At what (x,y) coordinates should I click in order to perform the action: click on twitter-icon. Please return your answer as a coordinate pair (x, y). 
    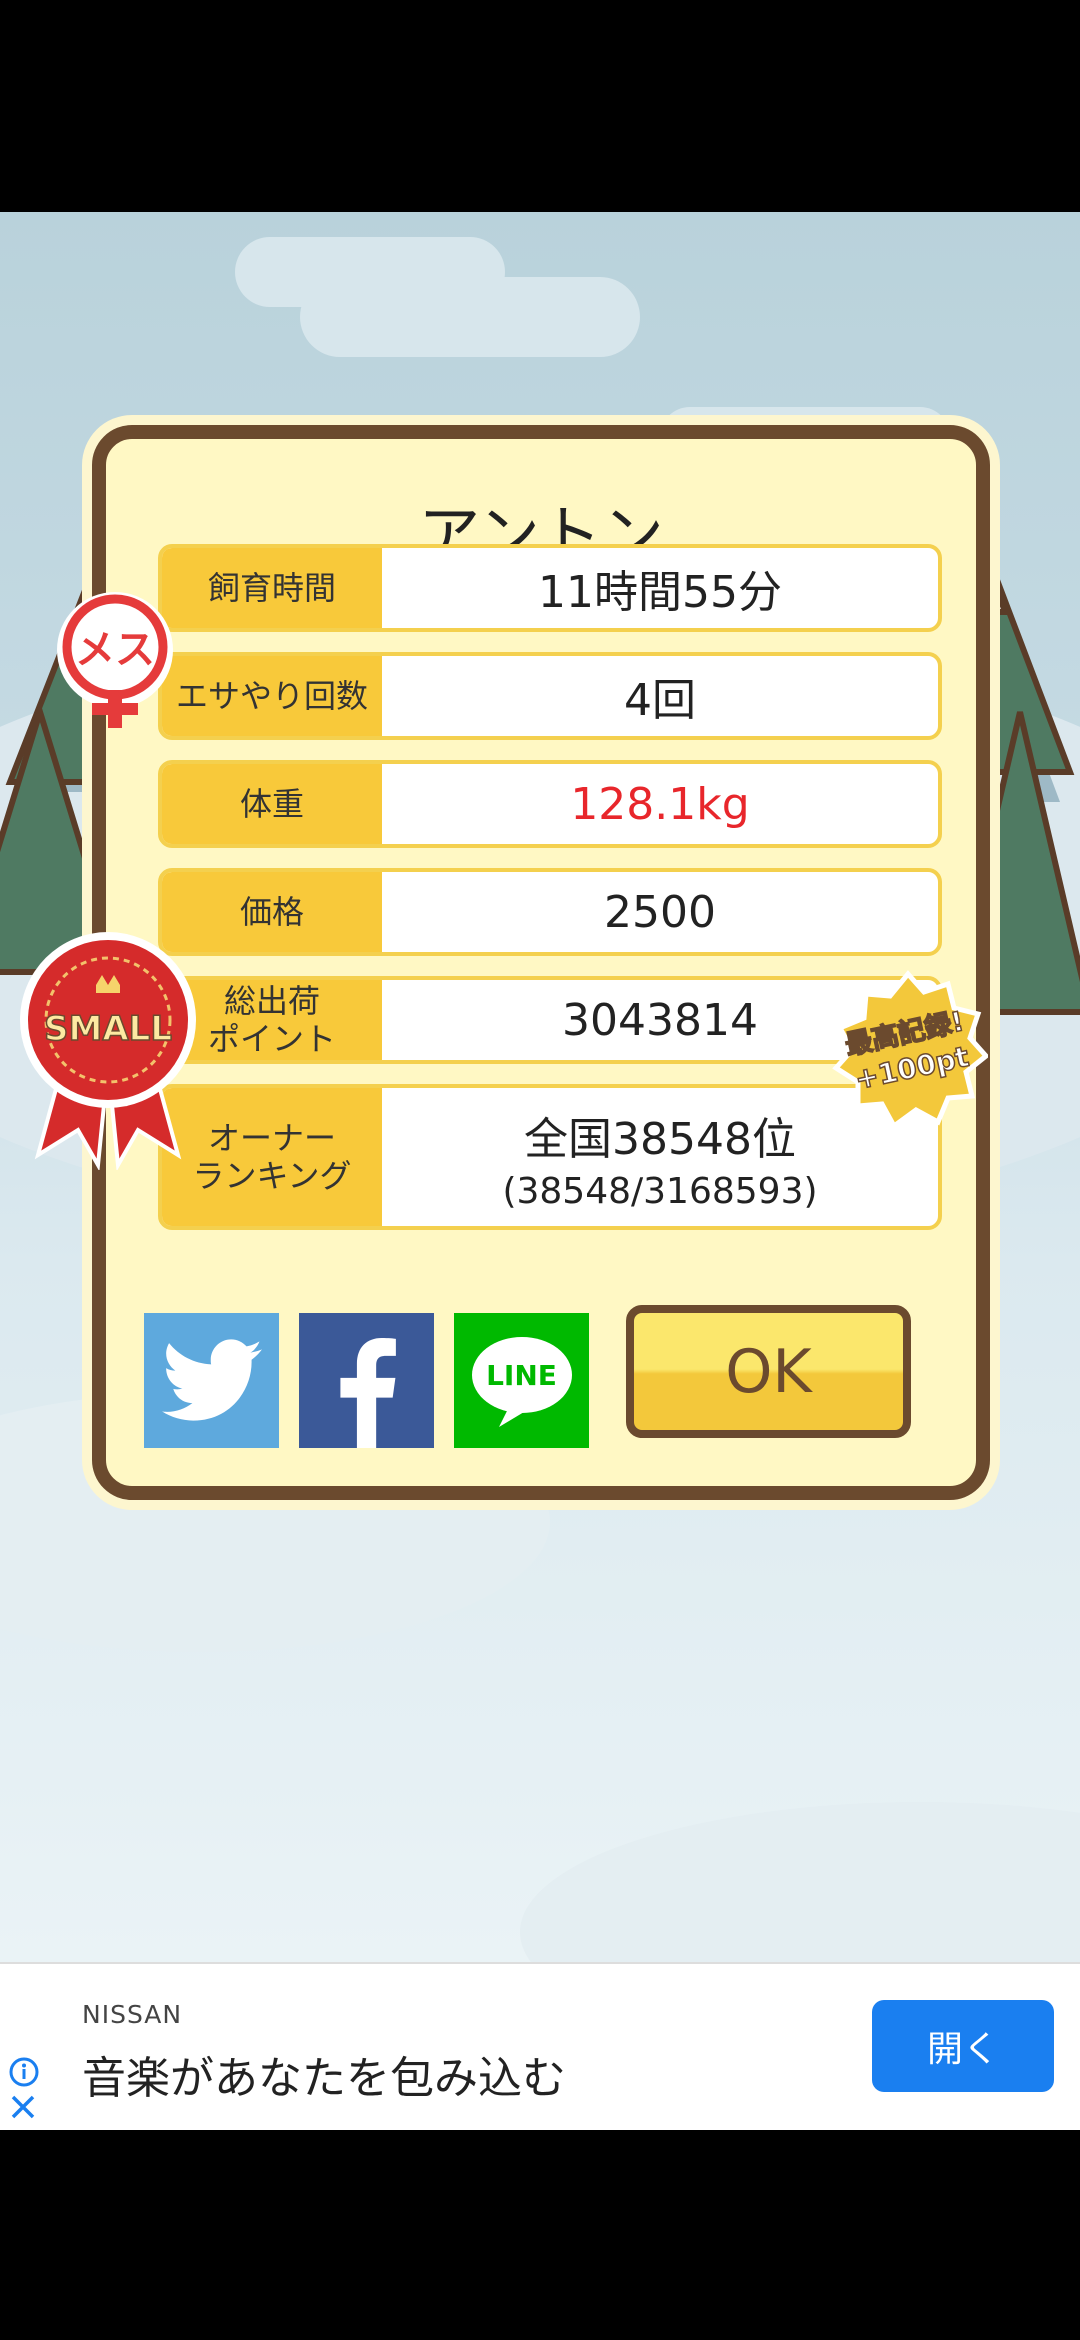
    Looking at the image, I should click on (211, 1379).